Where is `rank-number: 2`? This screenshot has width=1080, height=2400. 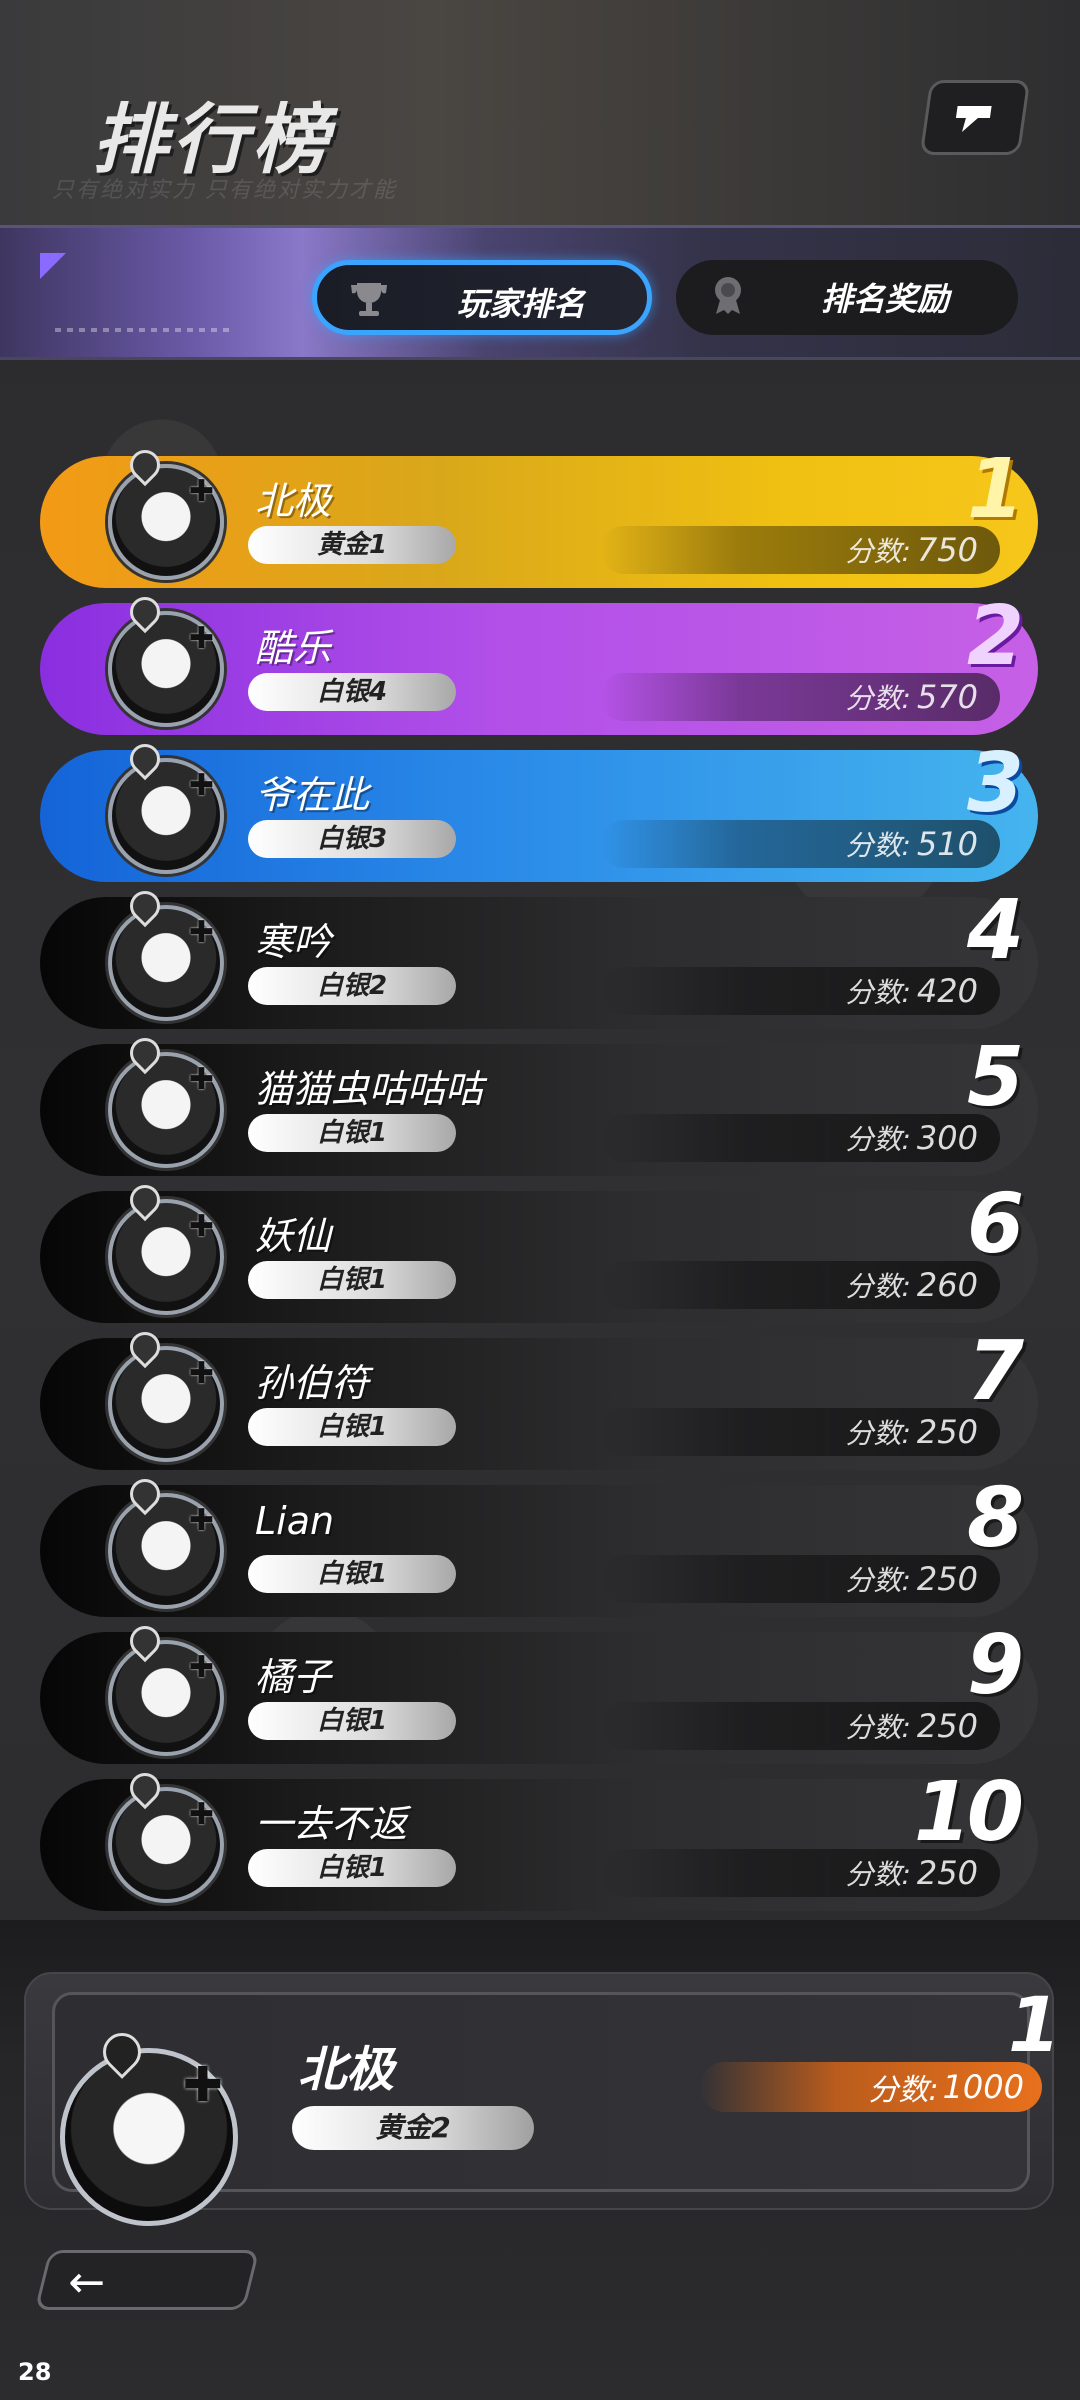
rank-number: 2 is located at coordinates (995, 636).